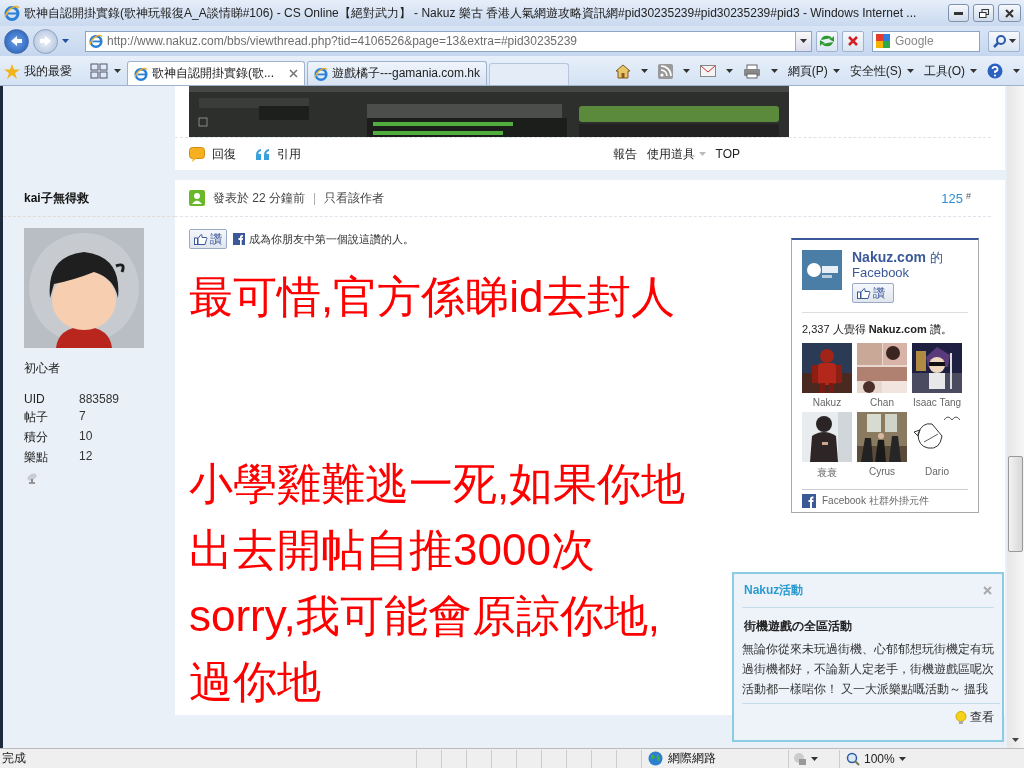 The width and height of the screenshot is (1024, 768). I want to click on post-text: 小學雞難逃一死,如果你地, so click(437, 483).